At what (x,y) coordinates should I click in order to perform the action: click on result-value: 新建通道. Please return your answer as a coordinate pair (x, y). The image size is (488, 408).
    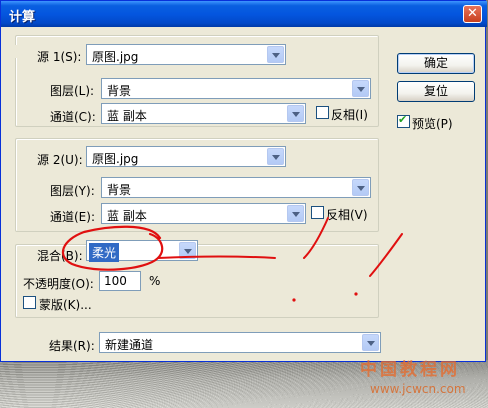
    Looking at the image, I should click on (129, 345).